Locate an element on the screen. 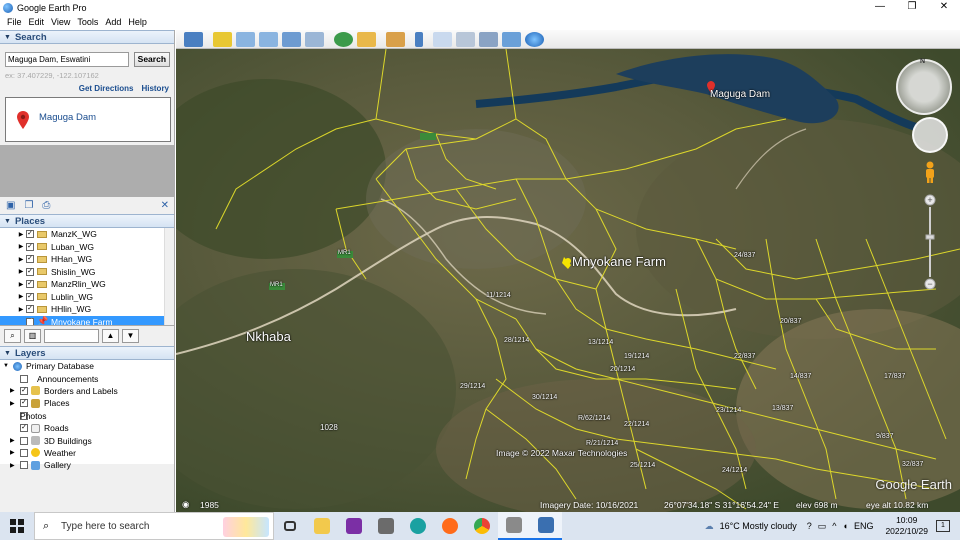 The image size is (960, 540). weather-text: 16°C Mostly cloudy is located at coordinates (758, 526).